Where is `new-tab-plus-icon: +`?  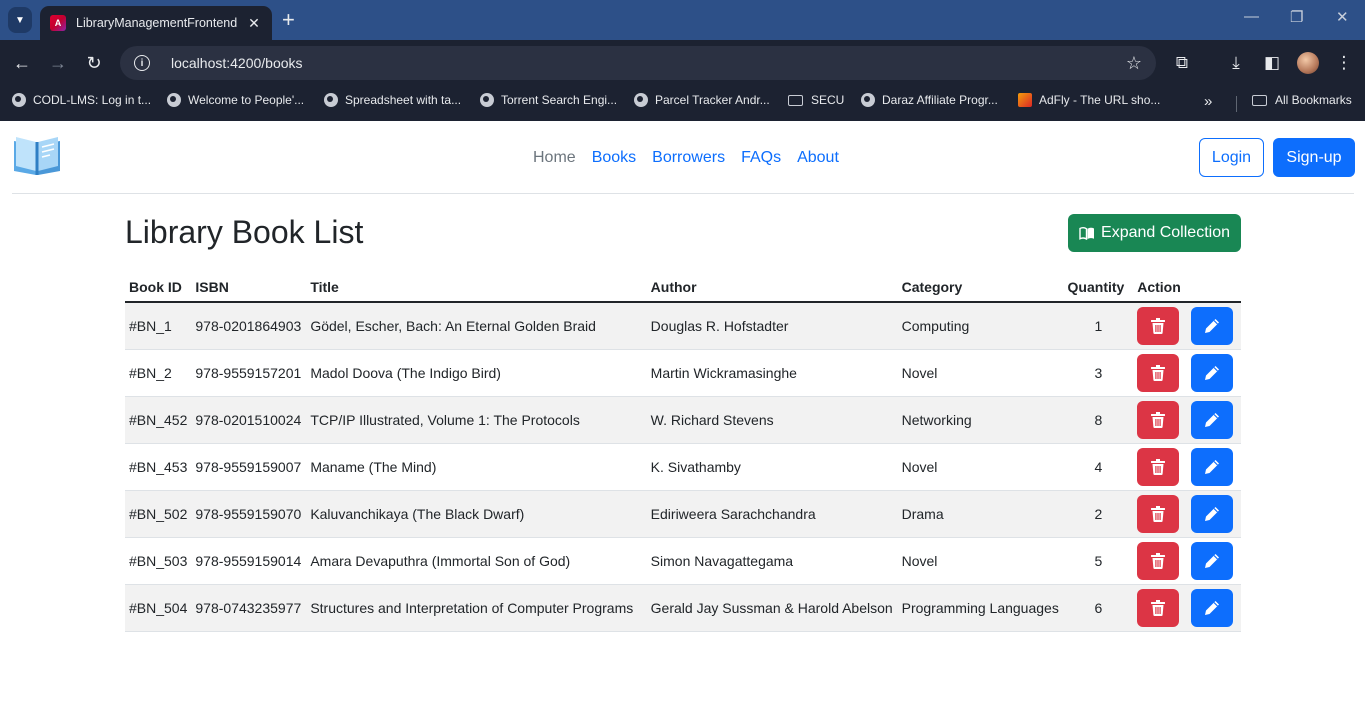 new-tab-plus-icon: + is located at coordinates (288, 20).